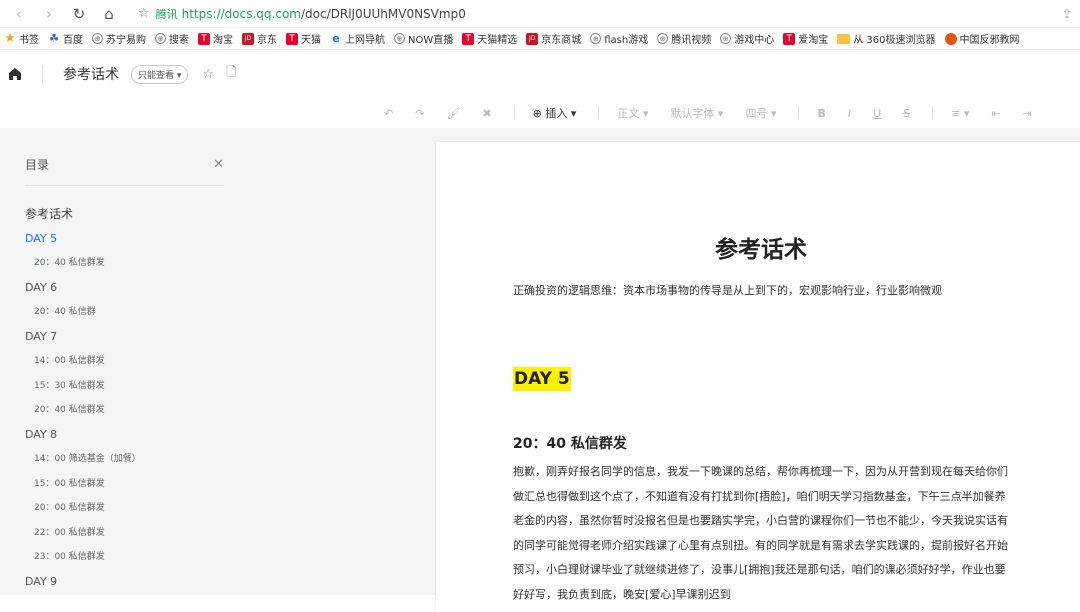 Image resolution: width=1080 pixels, height=612 pixels. What do you see at coordinates (126, 40) in the screenshot?
I see `bookmark-label: 苏宁易购` at bounding box center [126, 40].